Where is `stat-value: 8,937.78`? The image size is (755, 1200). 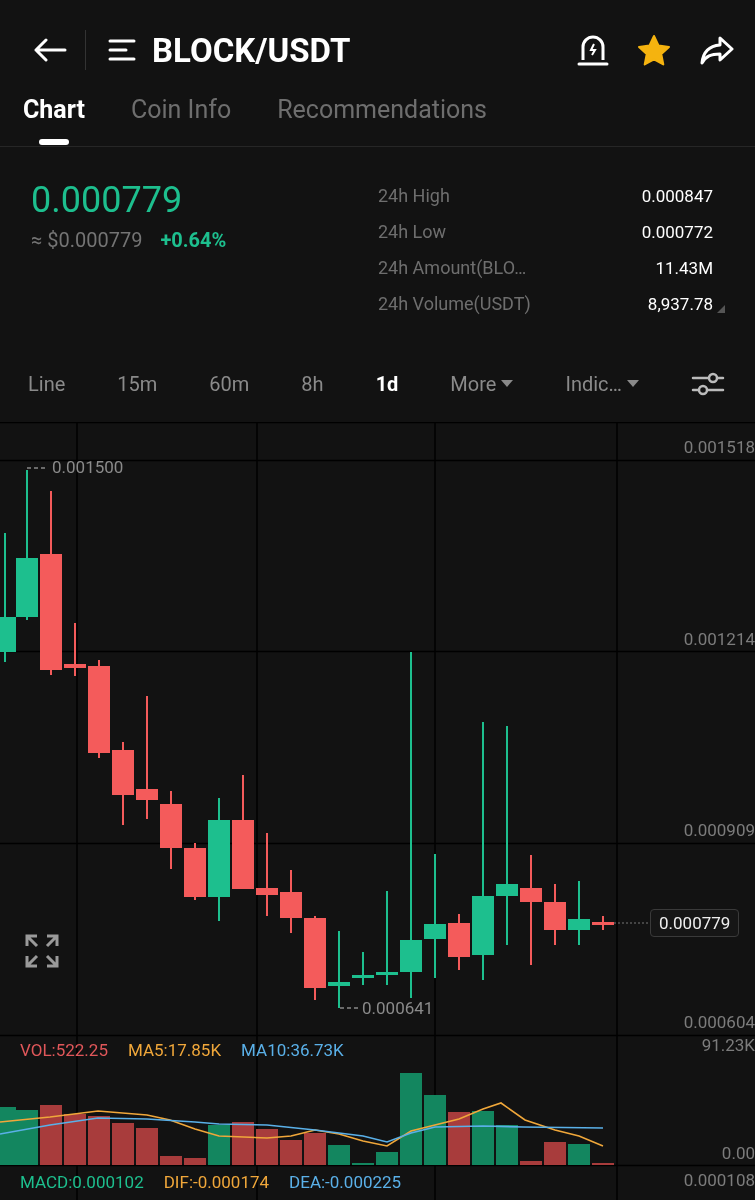 stat-value: 8,937.78 is located at coordinates (680, 304).